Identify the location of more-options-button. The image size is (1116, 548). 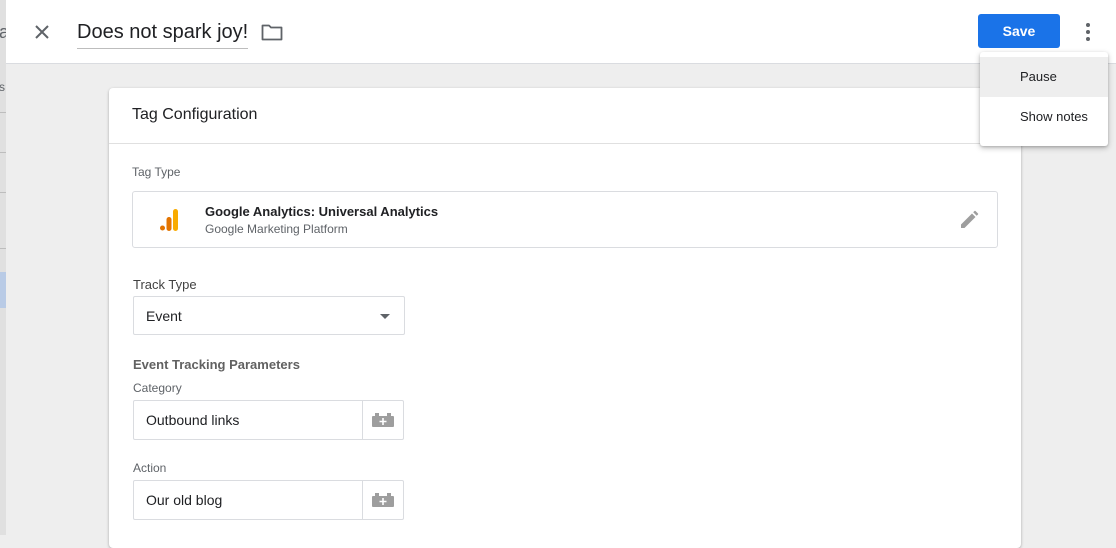
(1088, 32).